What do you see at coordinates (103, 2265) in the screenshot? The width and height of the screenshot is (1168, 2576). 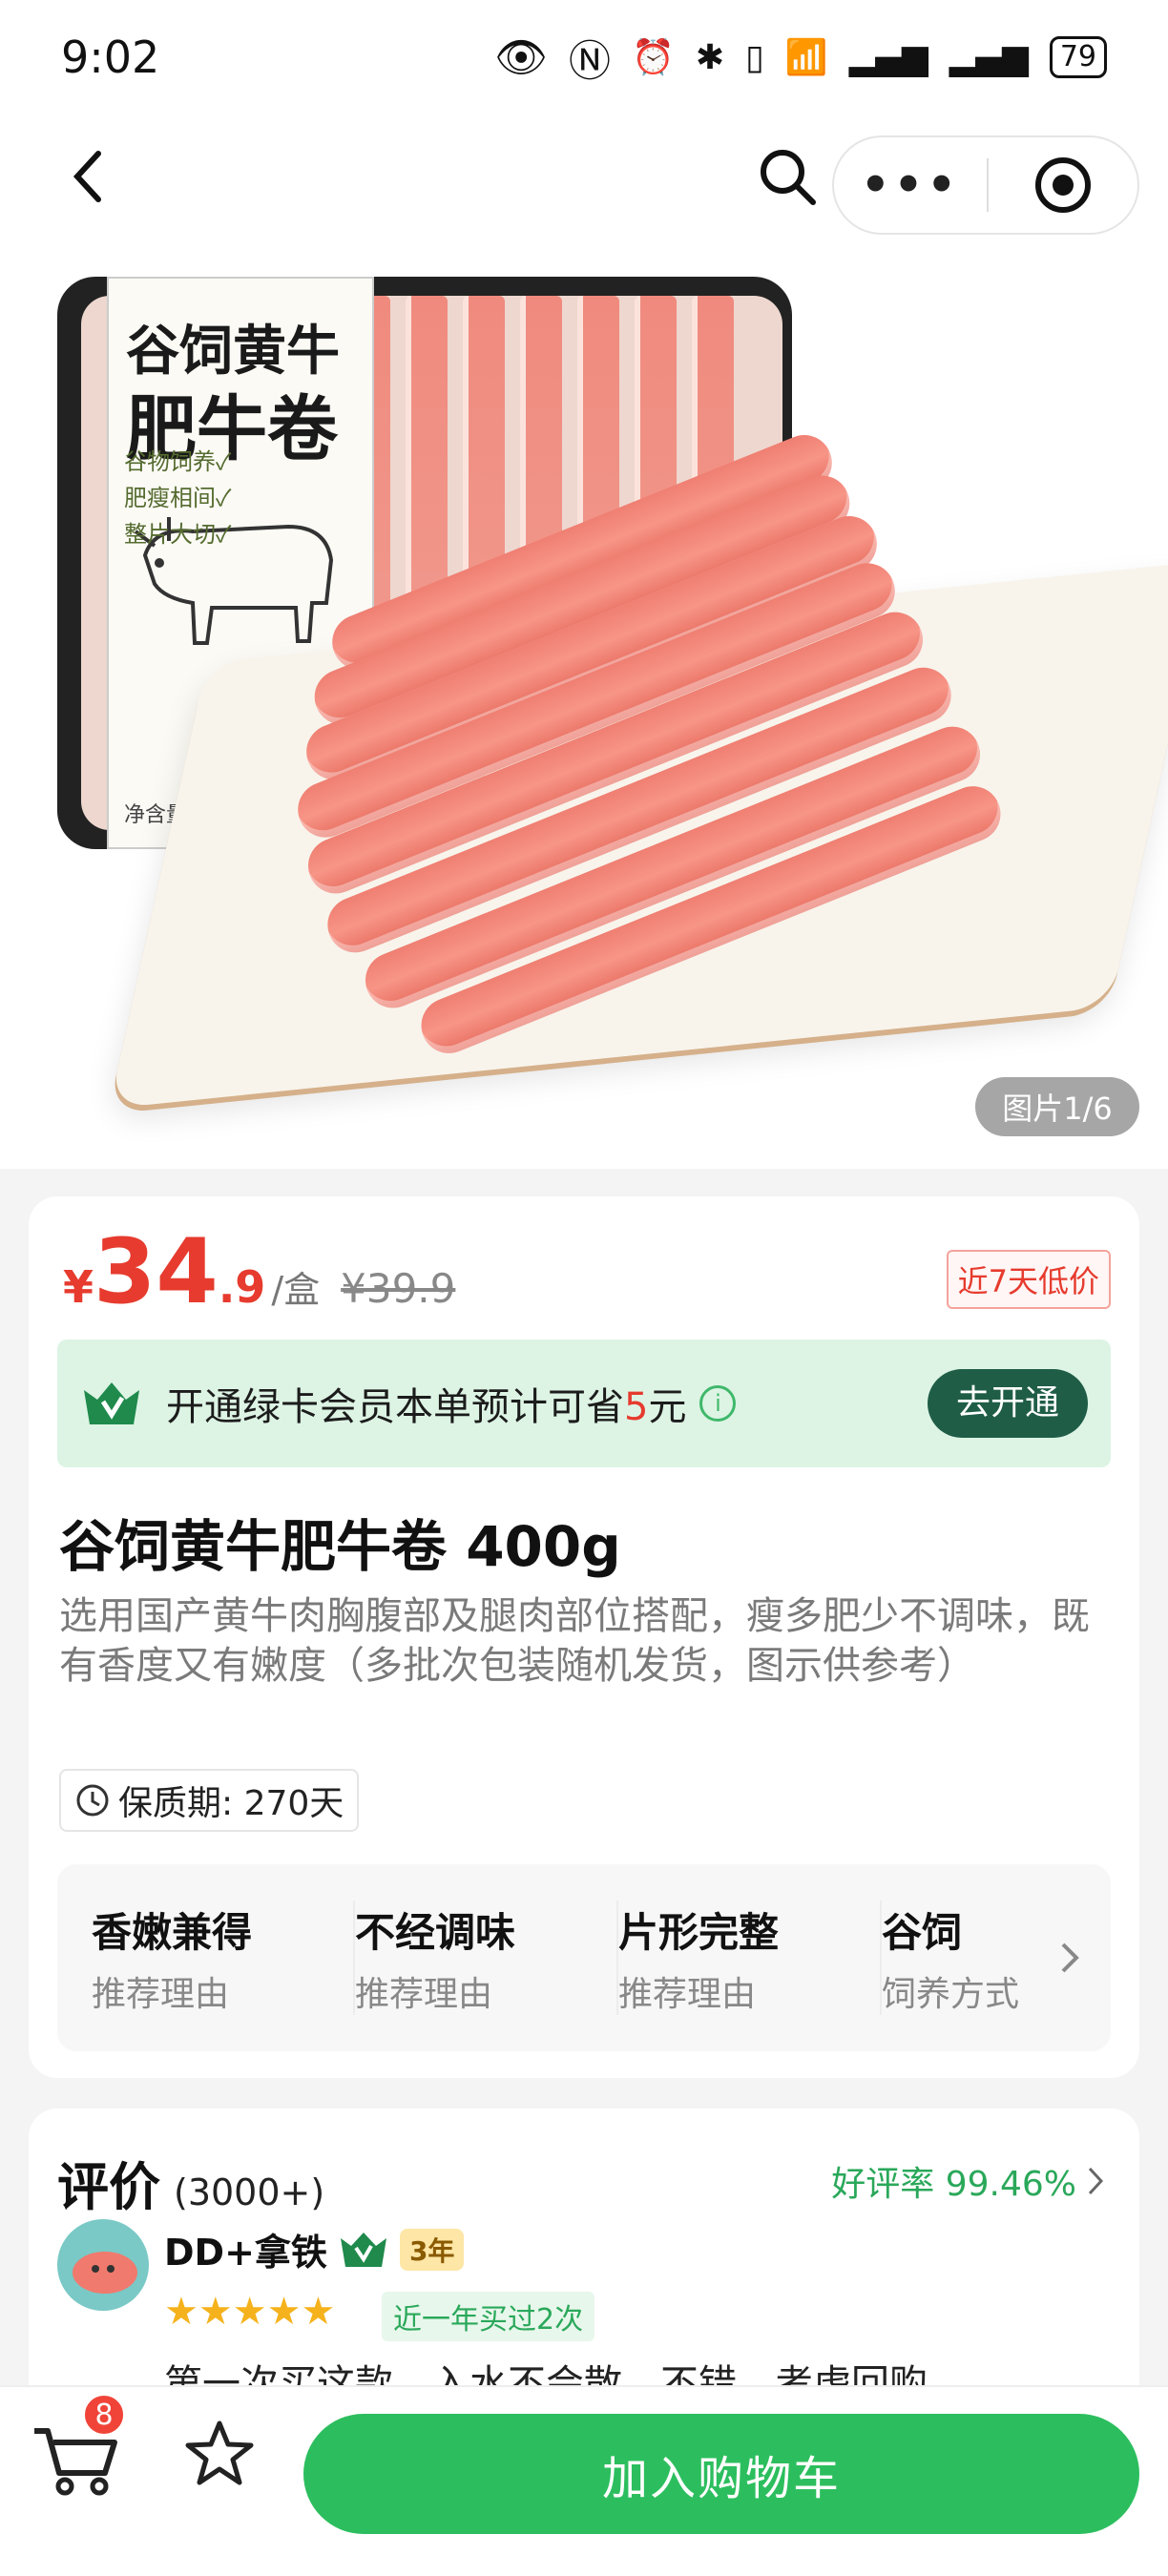 I see `avatar` at bounding box center [103, 2265].